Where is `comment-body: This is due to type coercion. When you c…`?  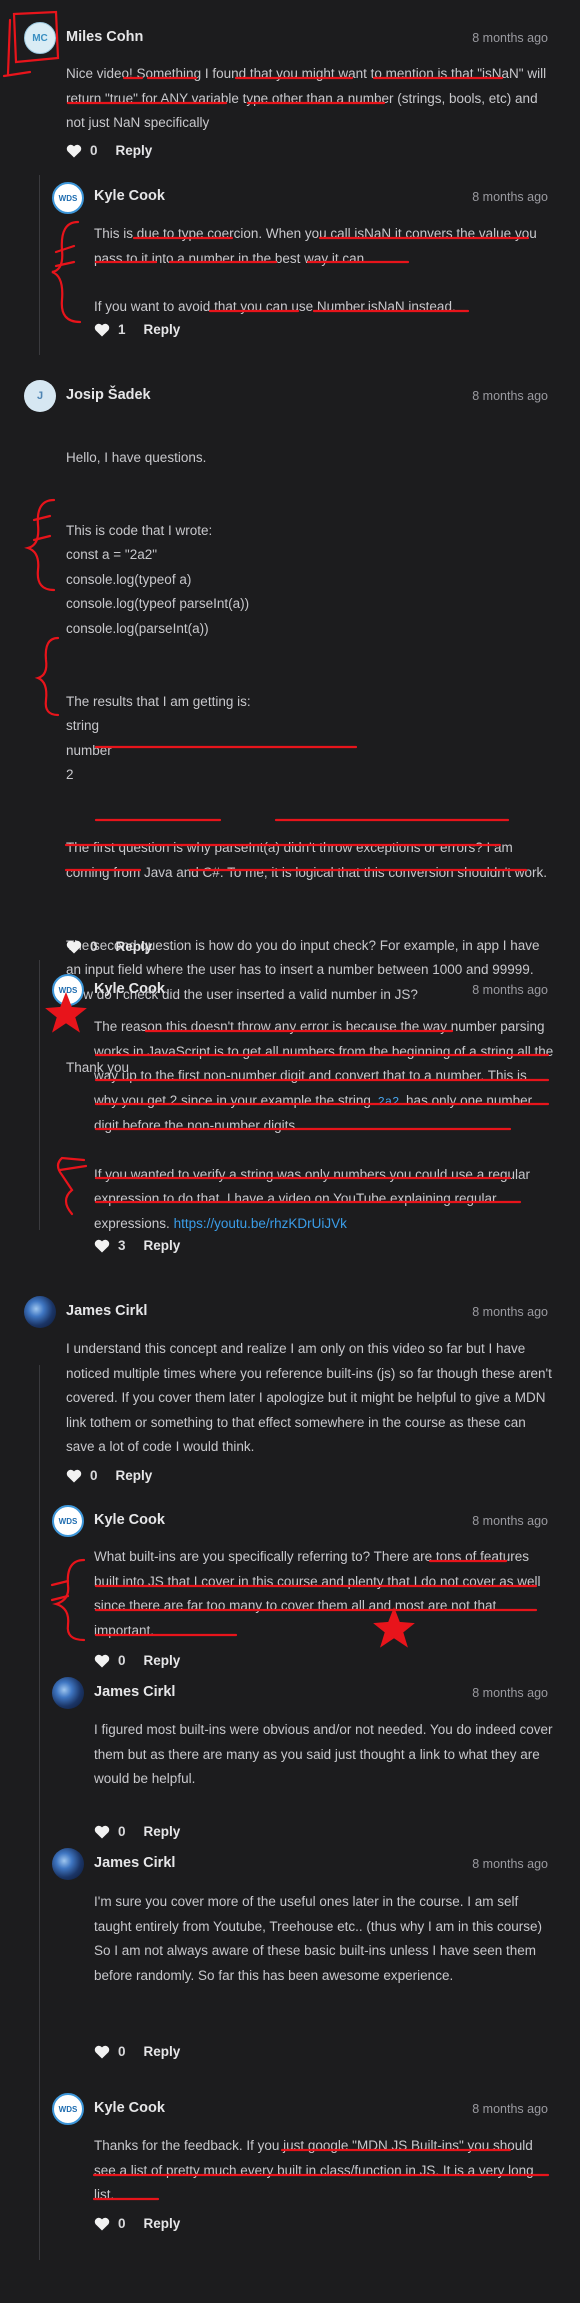
comment-body: This is due to type coercion. When you c… is located at coordinates (324, 271).